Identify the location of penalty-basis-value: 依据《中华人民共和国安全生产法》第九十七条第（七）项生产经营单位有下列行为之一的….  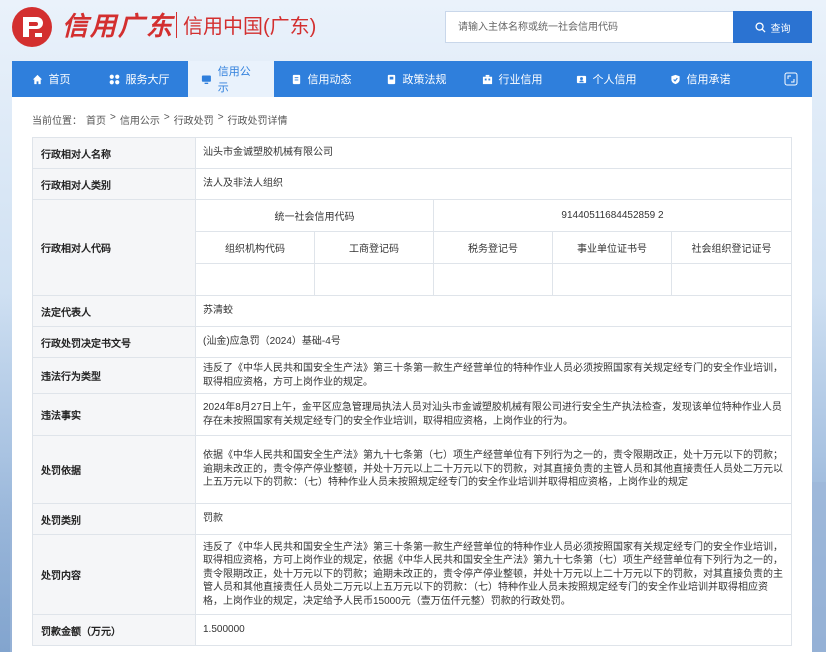
(493, 469).